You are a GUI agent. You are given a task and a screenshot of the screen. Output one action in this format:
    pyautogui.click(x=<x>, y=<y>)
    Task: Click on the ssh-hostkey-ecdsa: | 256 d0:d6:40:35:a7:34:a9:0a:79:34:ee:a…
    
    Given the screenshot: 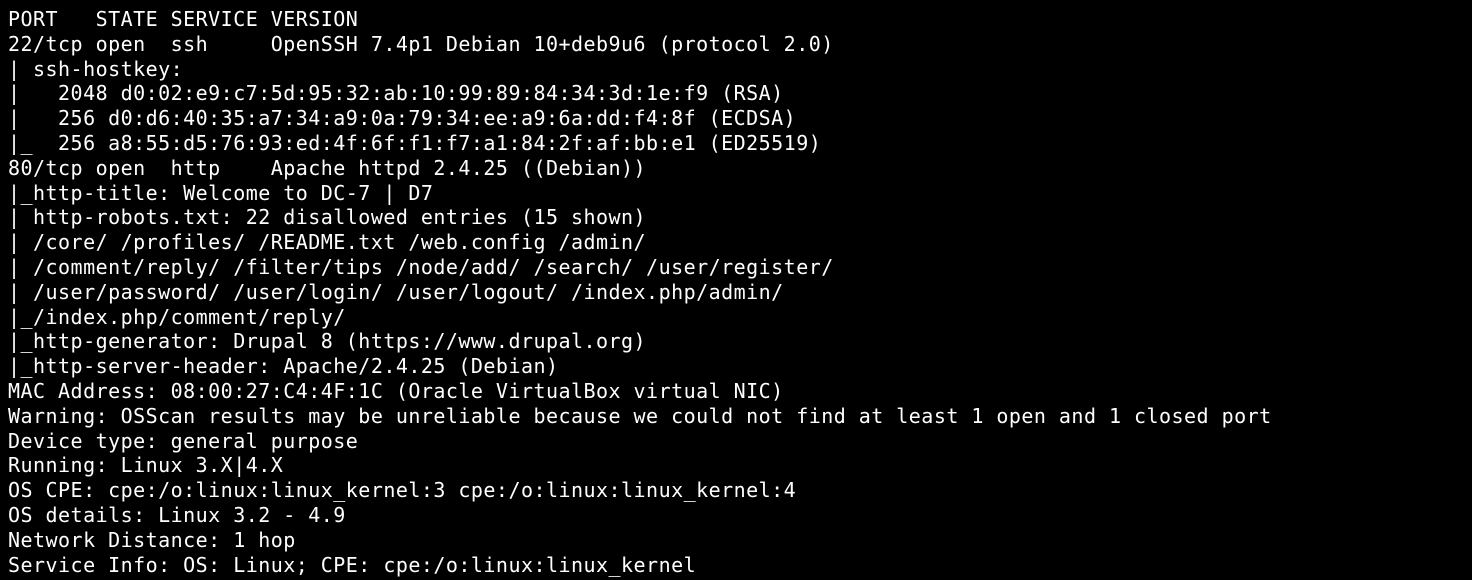 What is the action you would take?
    pyautogui.click(x=402, y=118)
    